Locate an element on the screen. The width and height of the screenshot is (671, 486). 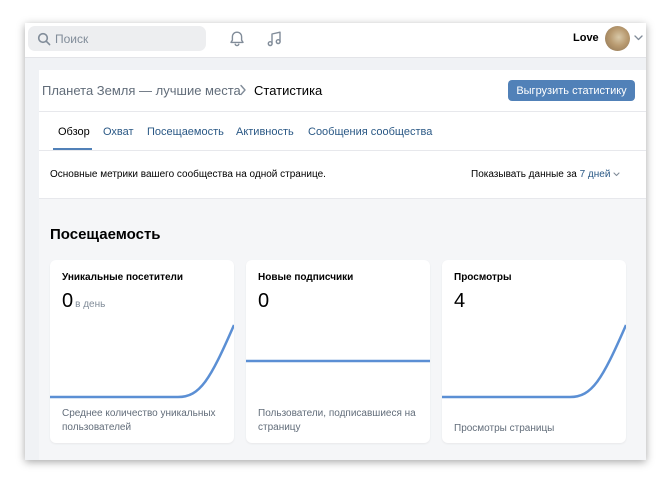
search-box is located at coordinates (117, 38).